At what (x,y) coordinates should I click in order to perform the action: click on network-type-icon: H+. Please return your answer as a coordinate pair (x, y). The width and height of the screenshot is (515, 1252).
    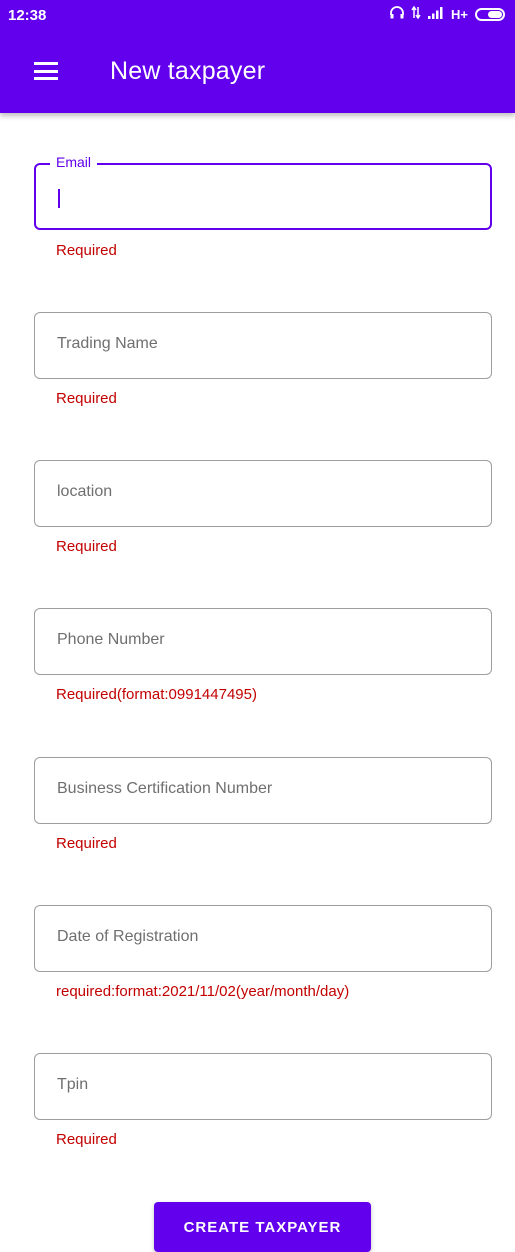
    Looking at the image, I should click on (459, 14).